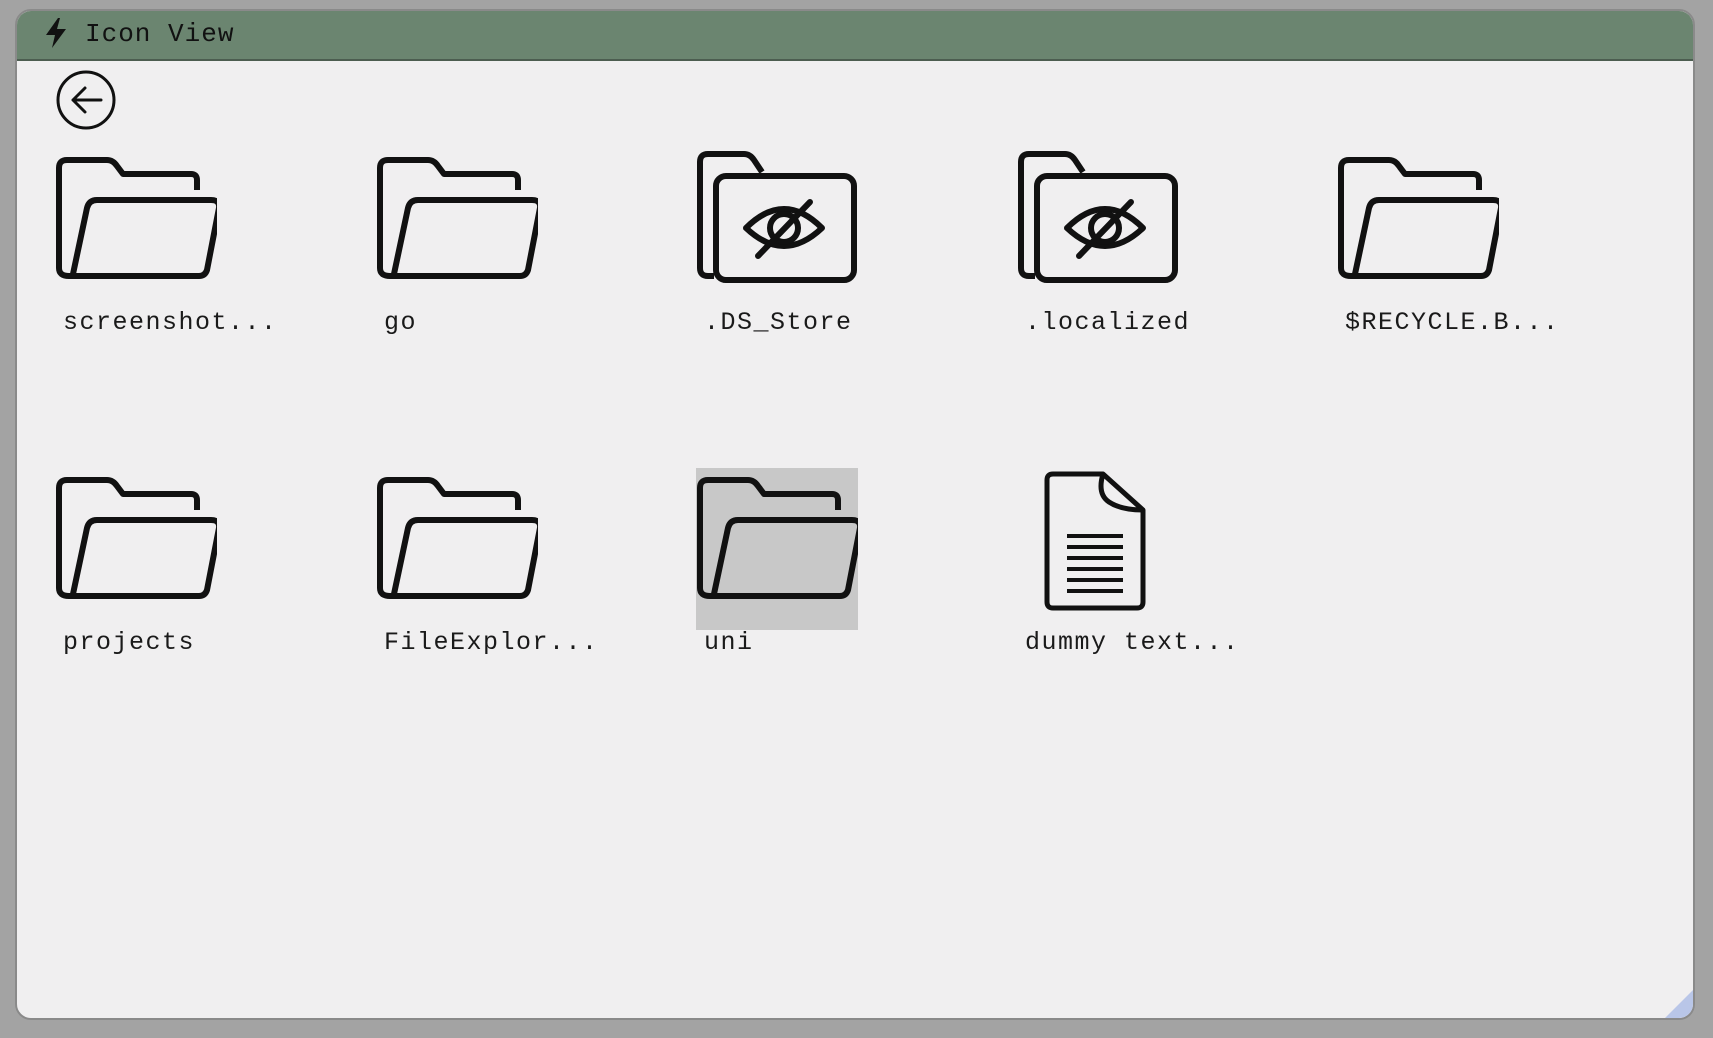 The height and width of the screenshot is (1038, 1713). Describe the element at coordinates (1679, 1004) in the screenshot. I see `resize-handle-icon` at that location.